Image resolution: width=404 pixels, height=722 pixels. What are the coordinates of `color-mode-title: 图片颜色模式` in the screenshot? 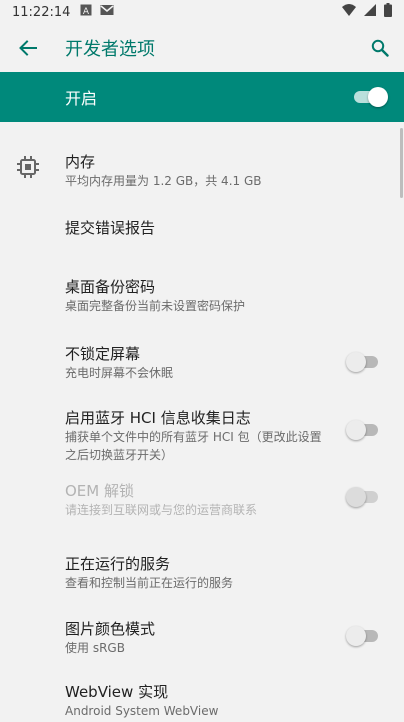 It's located at (110, 629).